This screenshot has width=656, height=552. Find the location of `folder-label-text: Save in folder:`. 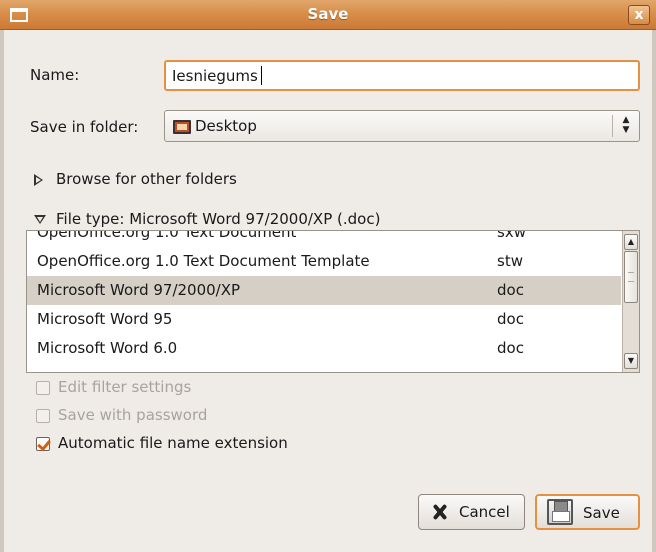

folder-label-text: Save in folder: is located at coordinates (84, 127).